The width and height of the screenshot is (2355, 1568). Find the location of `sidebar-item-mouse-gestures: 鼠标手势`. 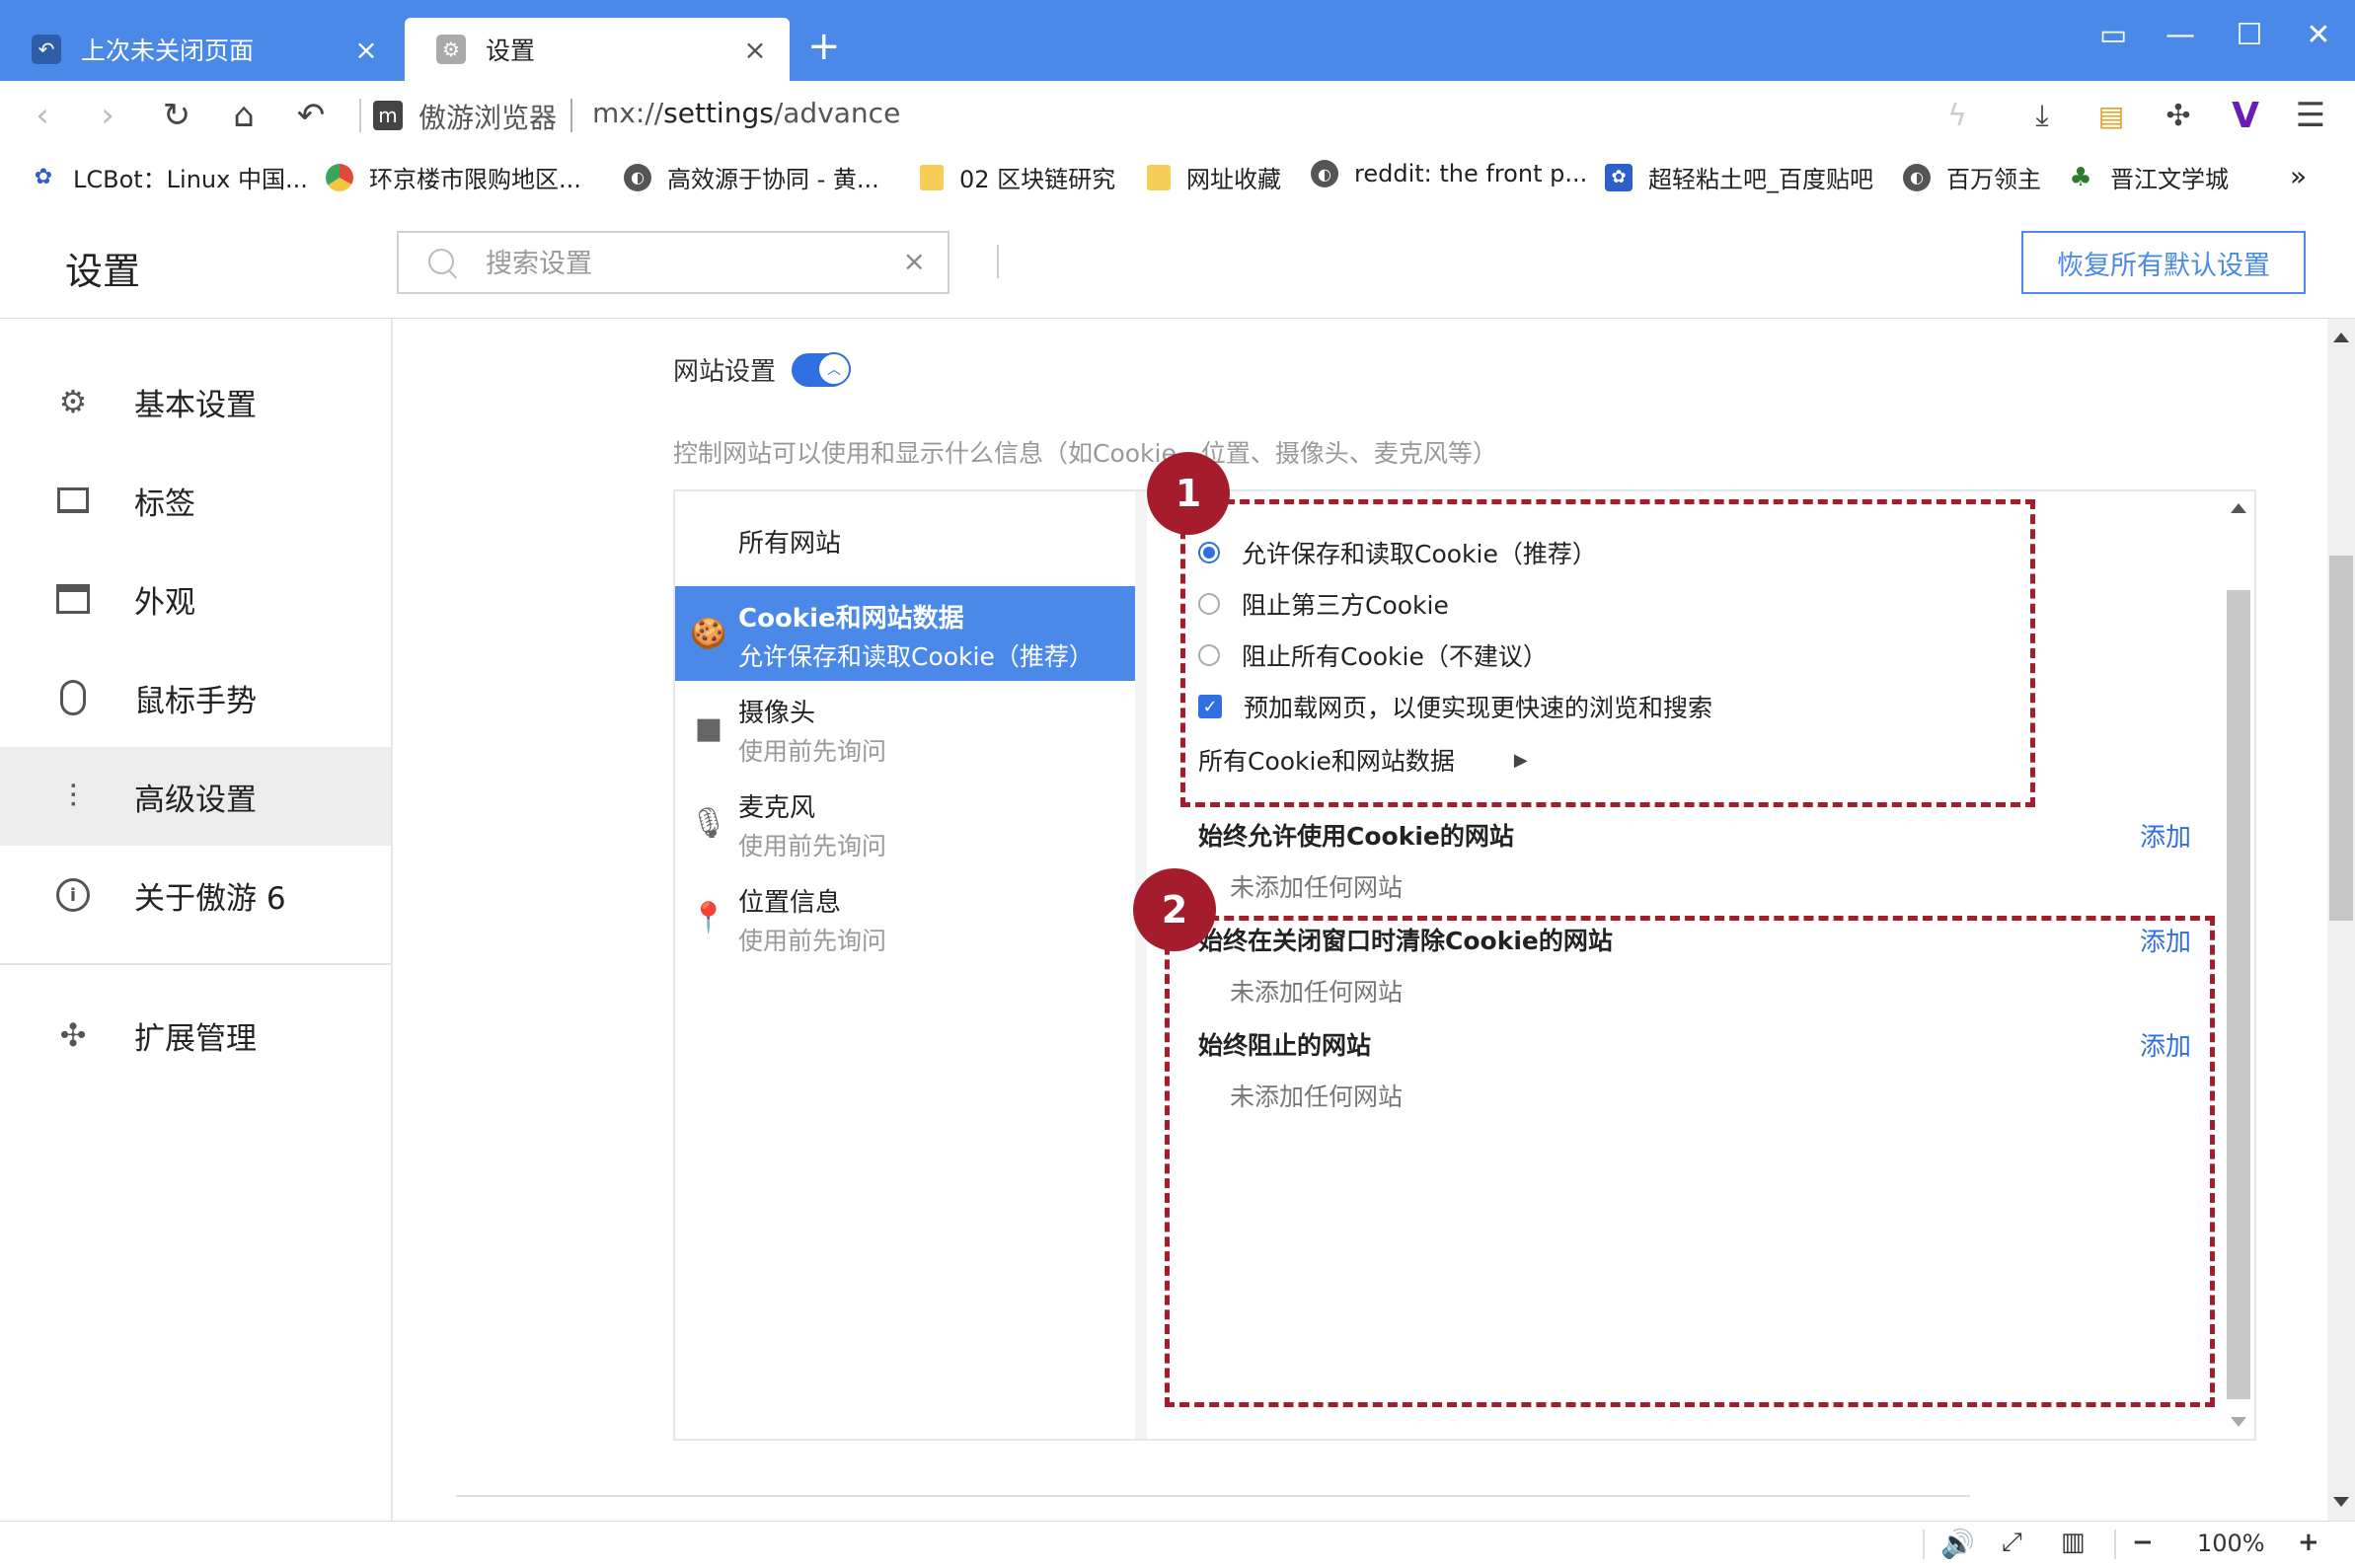

sidebar-item-mouse-gestures: 鼠标手势 is located at coordinates (195, 697).